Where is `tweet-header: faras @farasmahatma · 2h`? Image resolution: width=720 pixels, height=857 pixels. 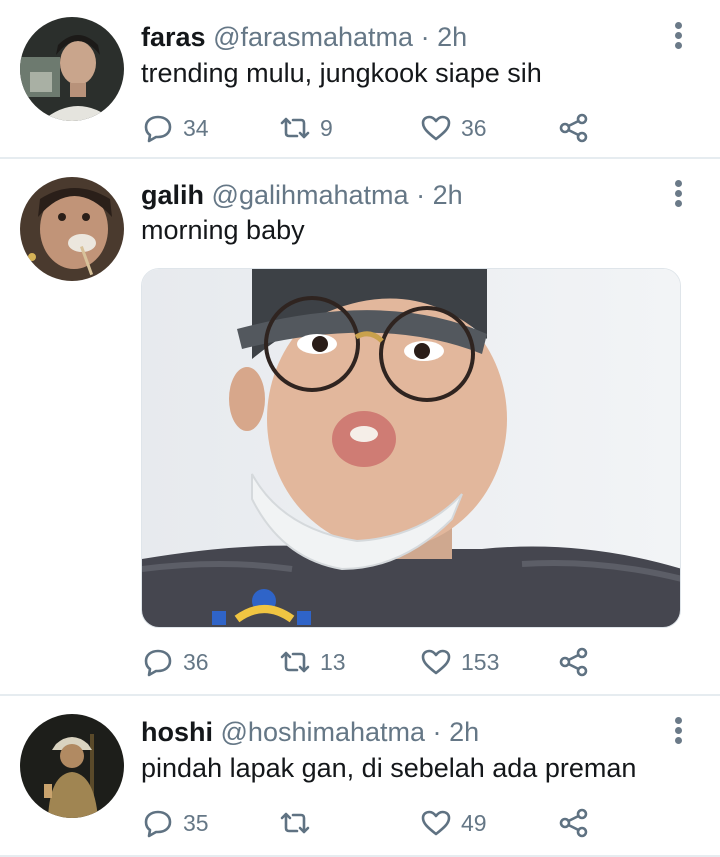
tweet-header: faras @farasmahatma · 2h is located at coordinates (304, 37).